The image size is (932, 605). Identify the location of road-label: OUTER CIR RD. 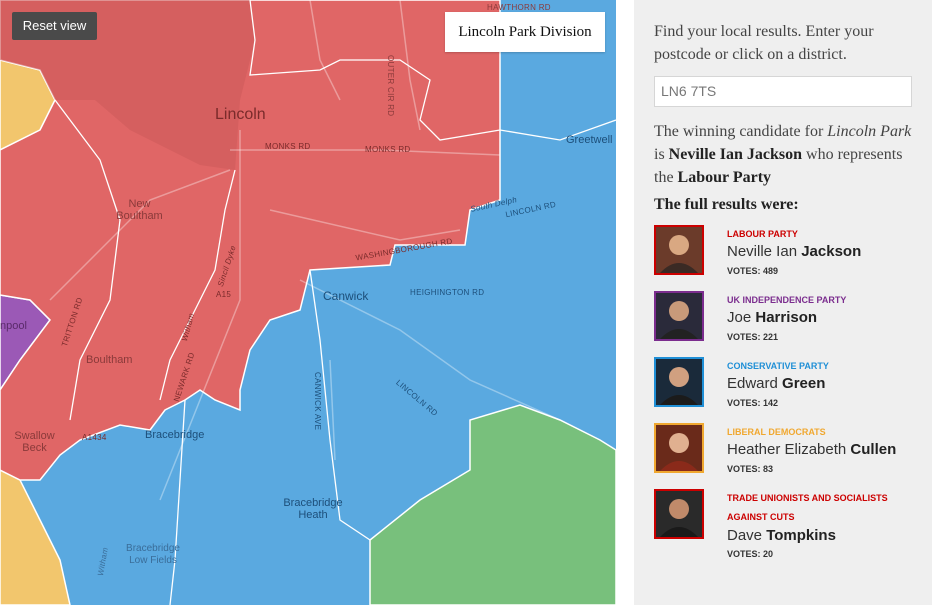
(390, 86).